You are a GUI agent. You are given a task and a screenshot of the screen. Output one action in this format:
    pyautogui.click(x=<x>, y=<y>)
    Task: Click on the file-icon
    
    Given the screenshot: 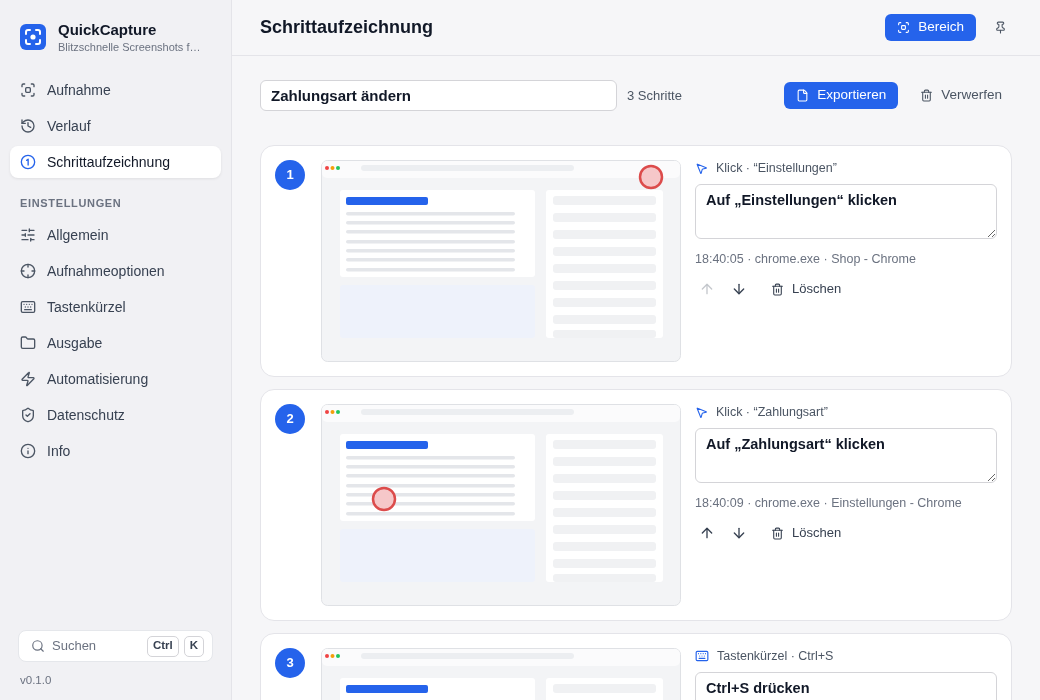 What is the action you would take?
    pyautogui.click(x=803, y=95)
    